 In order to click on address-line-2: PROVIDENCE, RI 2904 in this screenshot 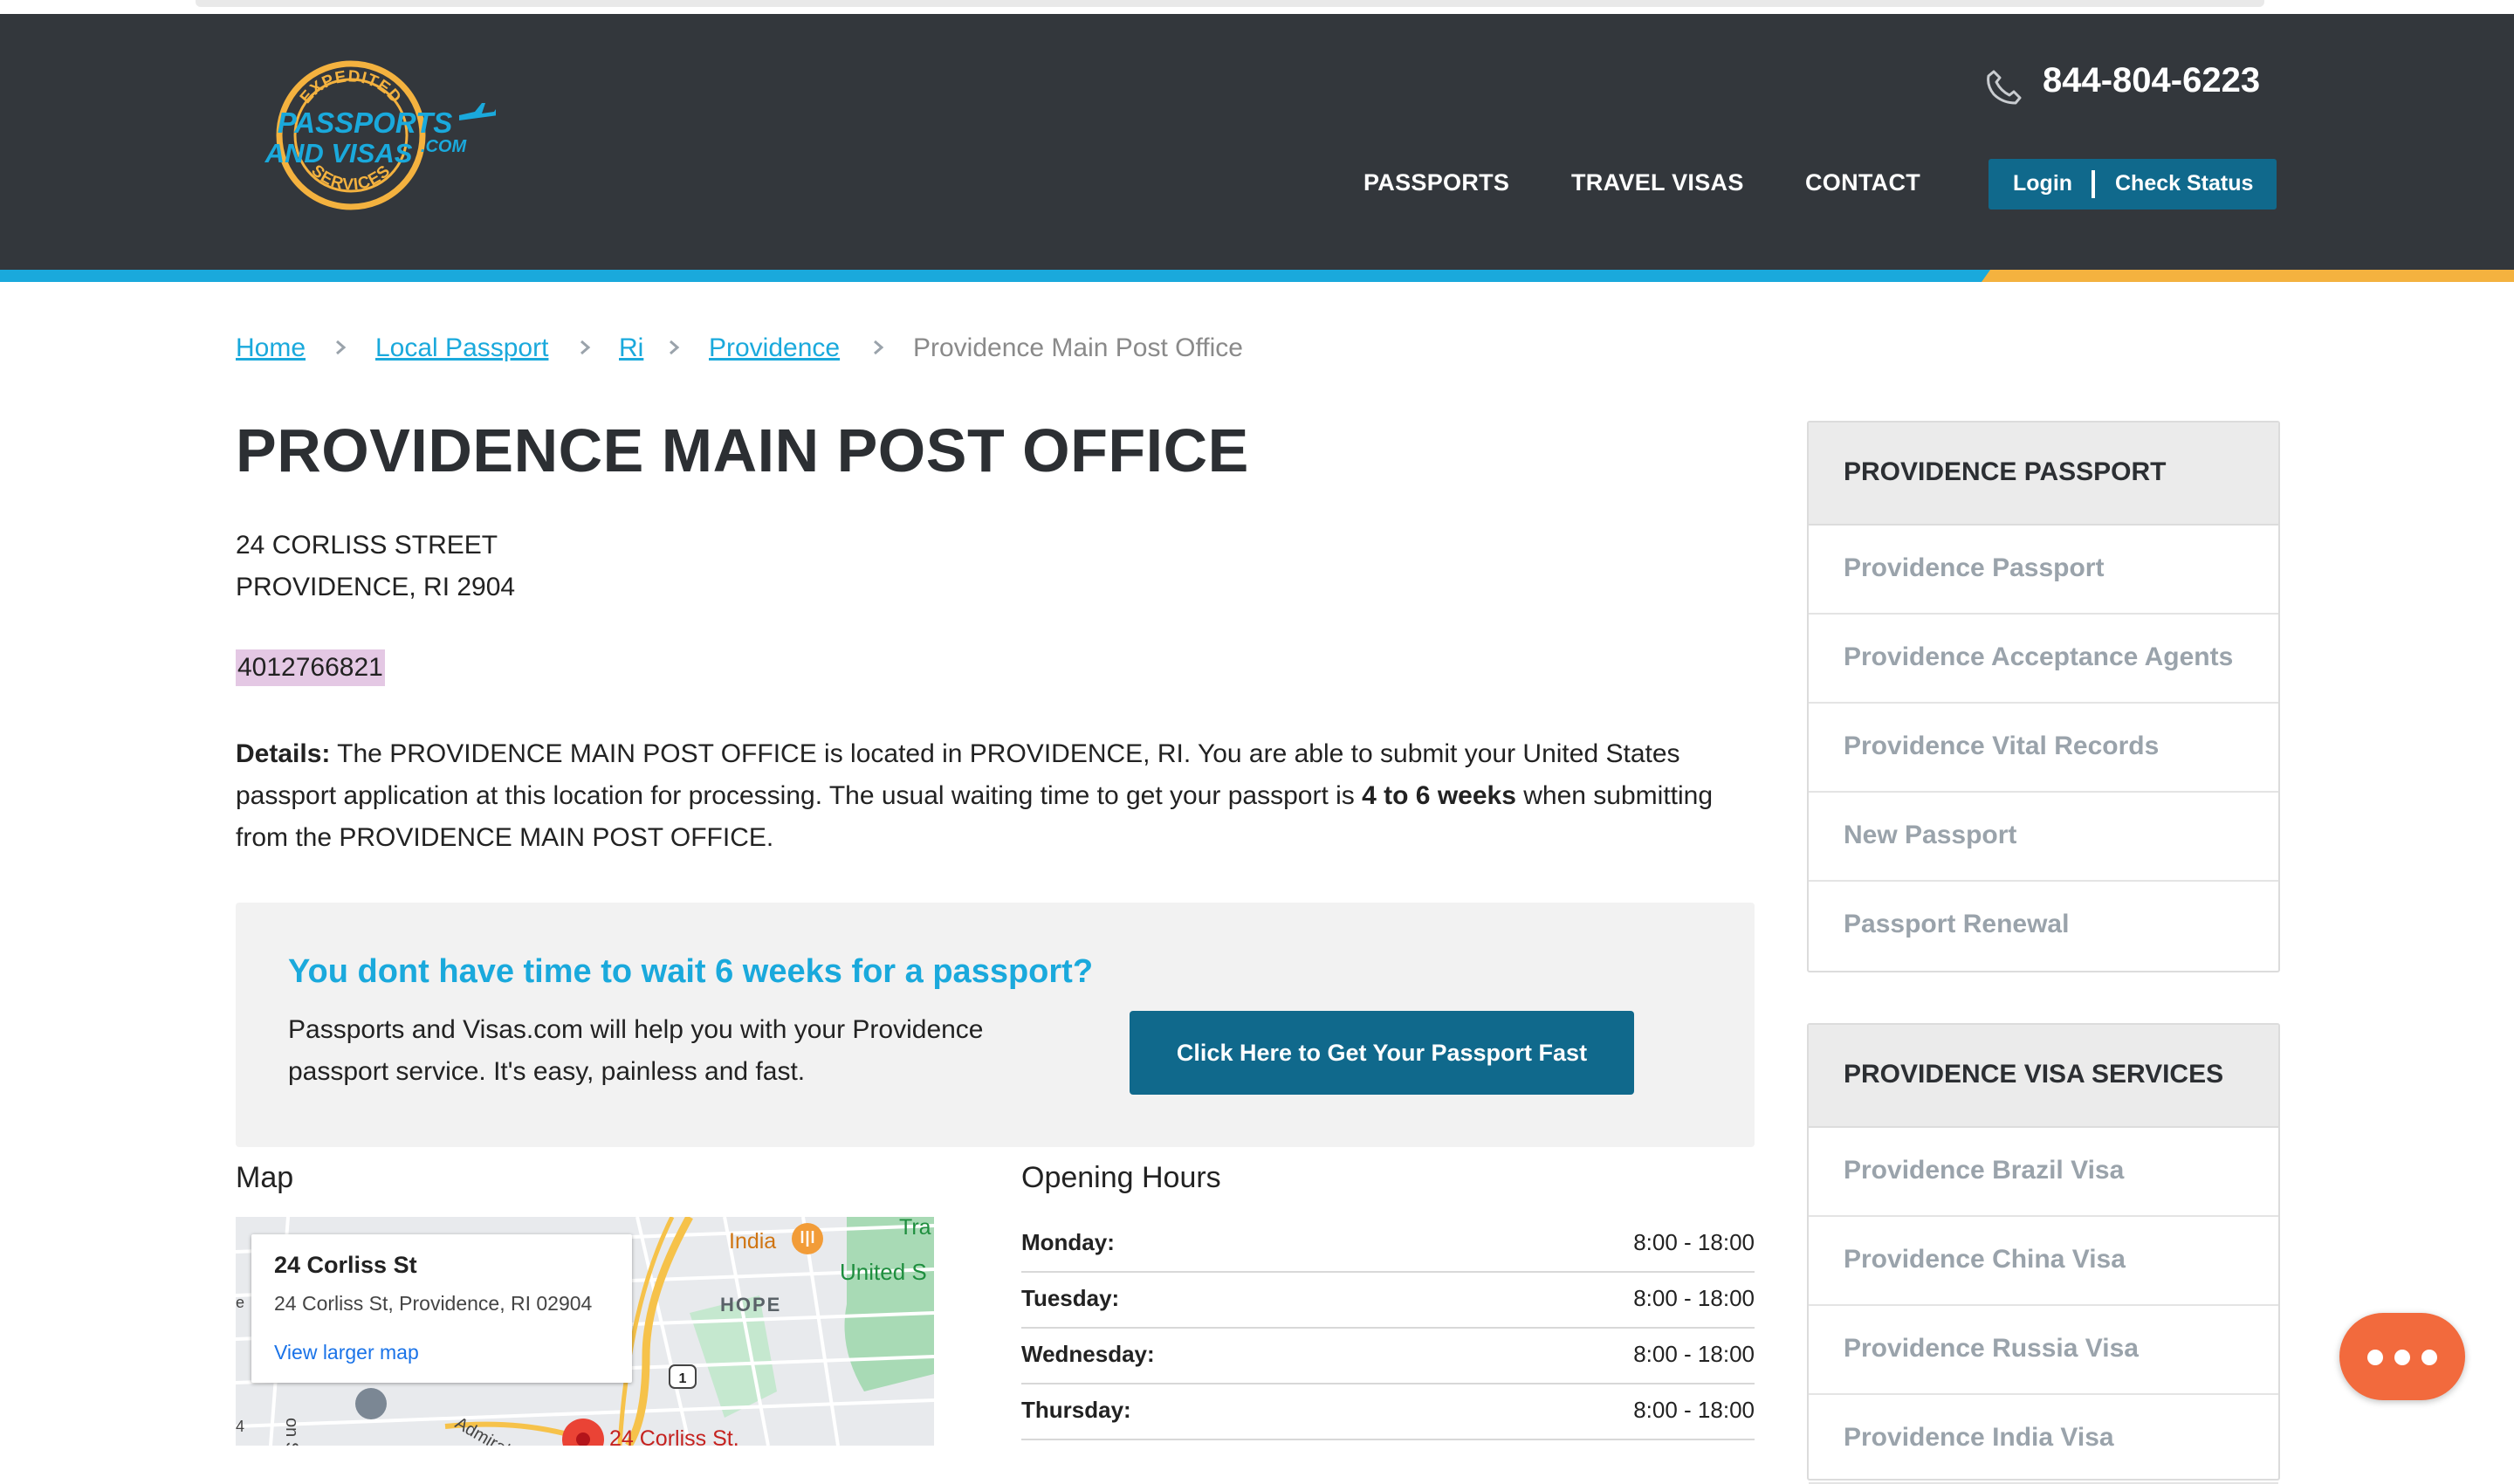, I will do `click(376, 587)`.